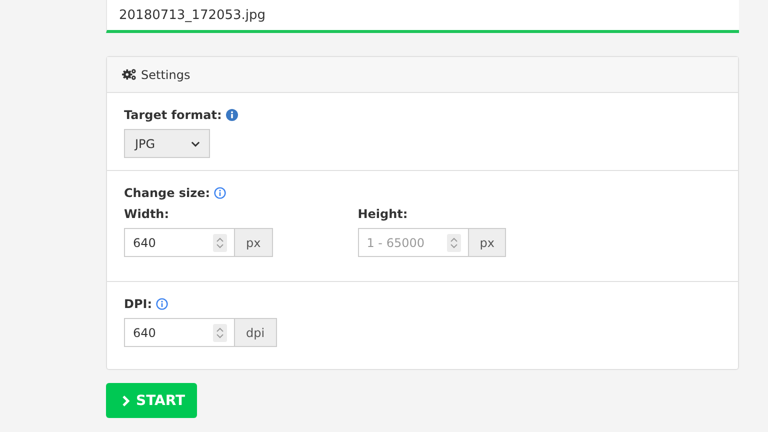 The image size is (768, 432). I want to click on chevron-icon, so click(126, 400).